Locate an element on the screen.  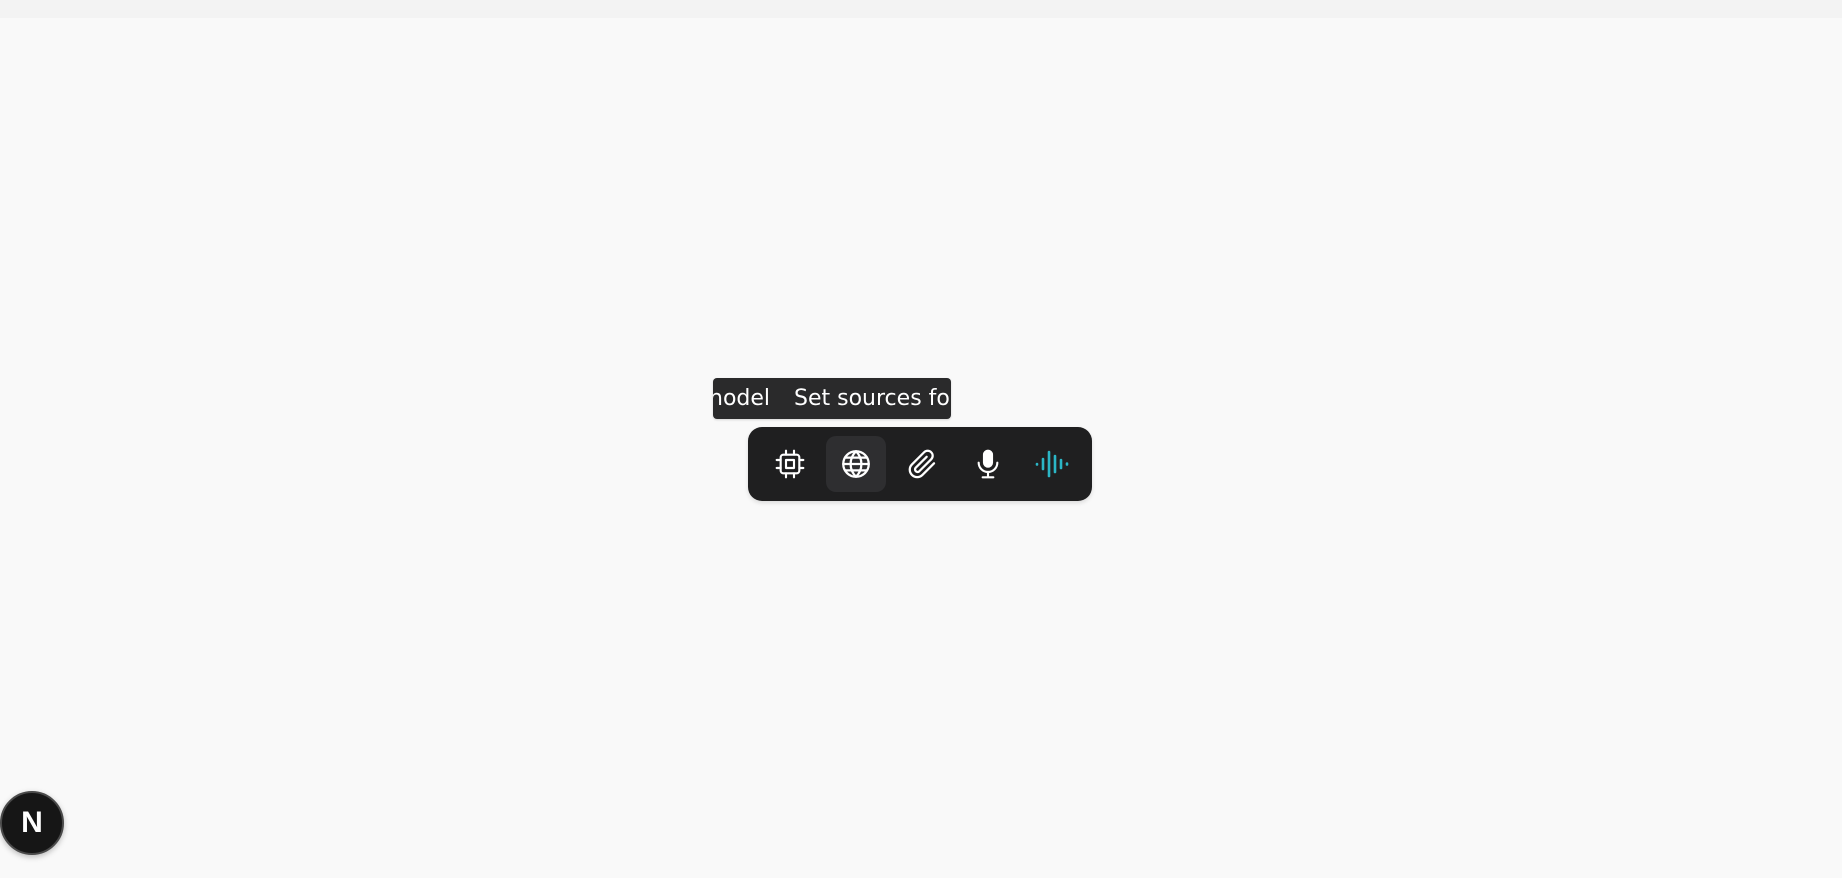
dev-tools-badge: N is located at coordinates (32, 823).